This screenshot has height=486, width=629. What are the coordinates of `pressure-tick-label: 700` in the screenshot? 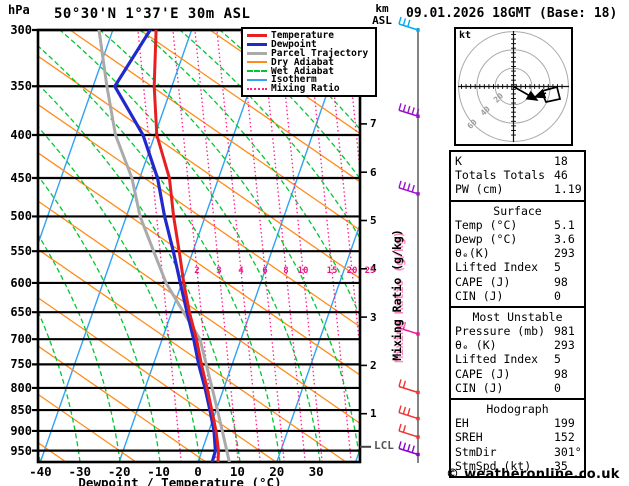 It's located at (21, 339).